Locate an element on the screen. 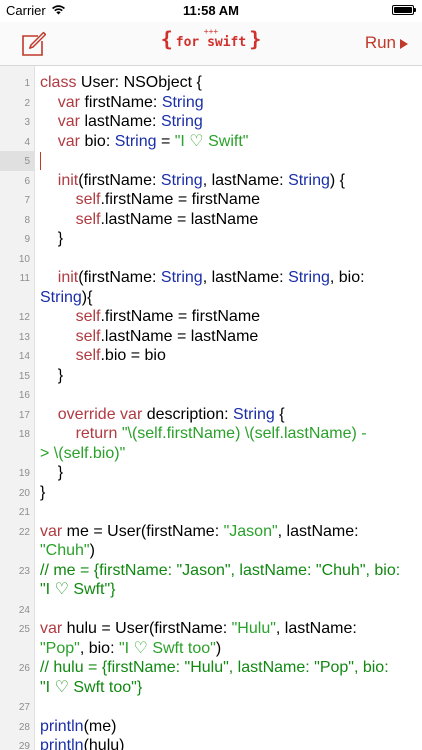 The height and width of the screenshot is (750, 422). line-number: 24 is located at coordinates (24, 610).